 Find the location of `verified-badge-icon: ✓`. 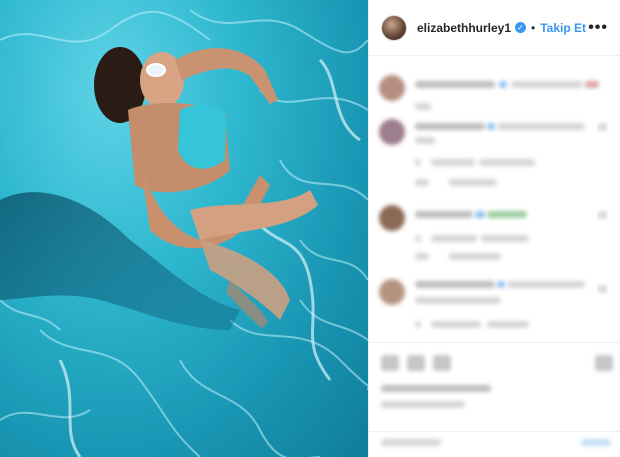

verified-badge-icon: ✓ is located at coordinates (521, 27).